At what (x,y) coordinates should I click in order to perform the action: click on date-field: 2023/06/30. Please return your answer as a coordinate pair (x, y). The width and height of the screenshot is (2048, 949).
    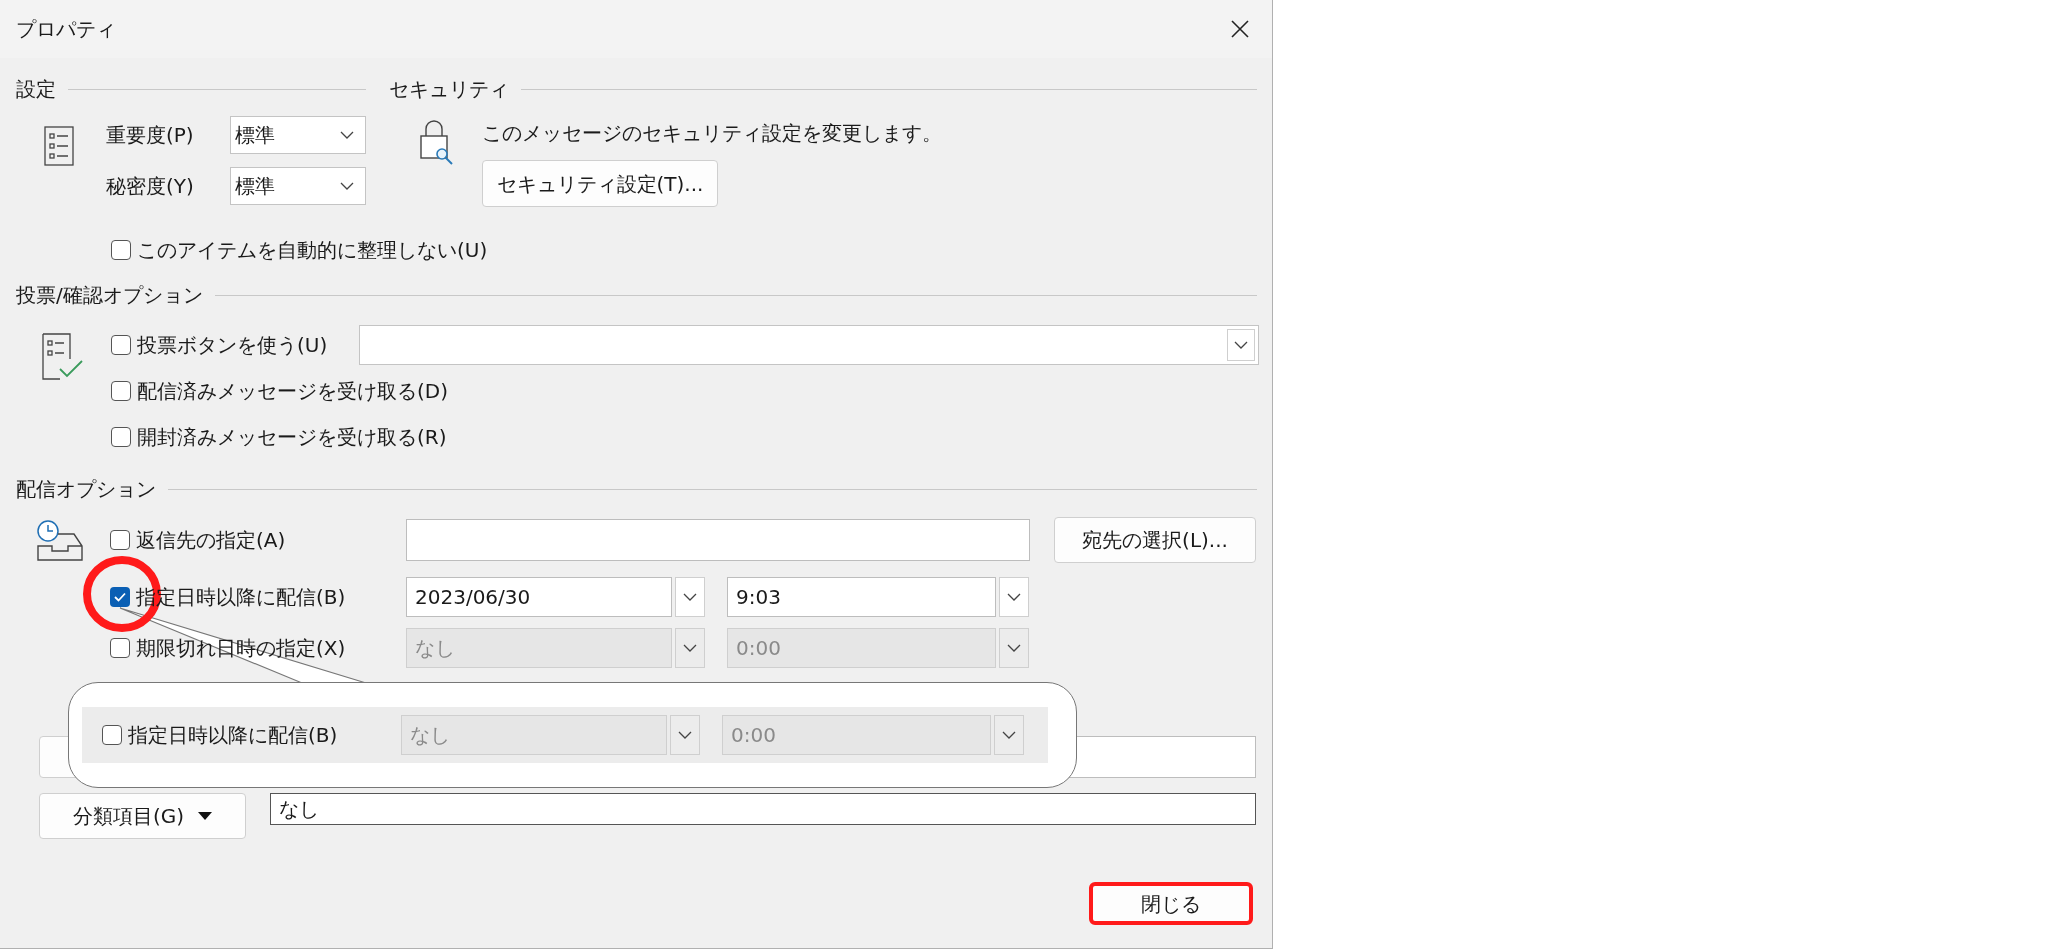
    Looking at the image, I should click on (539, 597).